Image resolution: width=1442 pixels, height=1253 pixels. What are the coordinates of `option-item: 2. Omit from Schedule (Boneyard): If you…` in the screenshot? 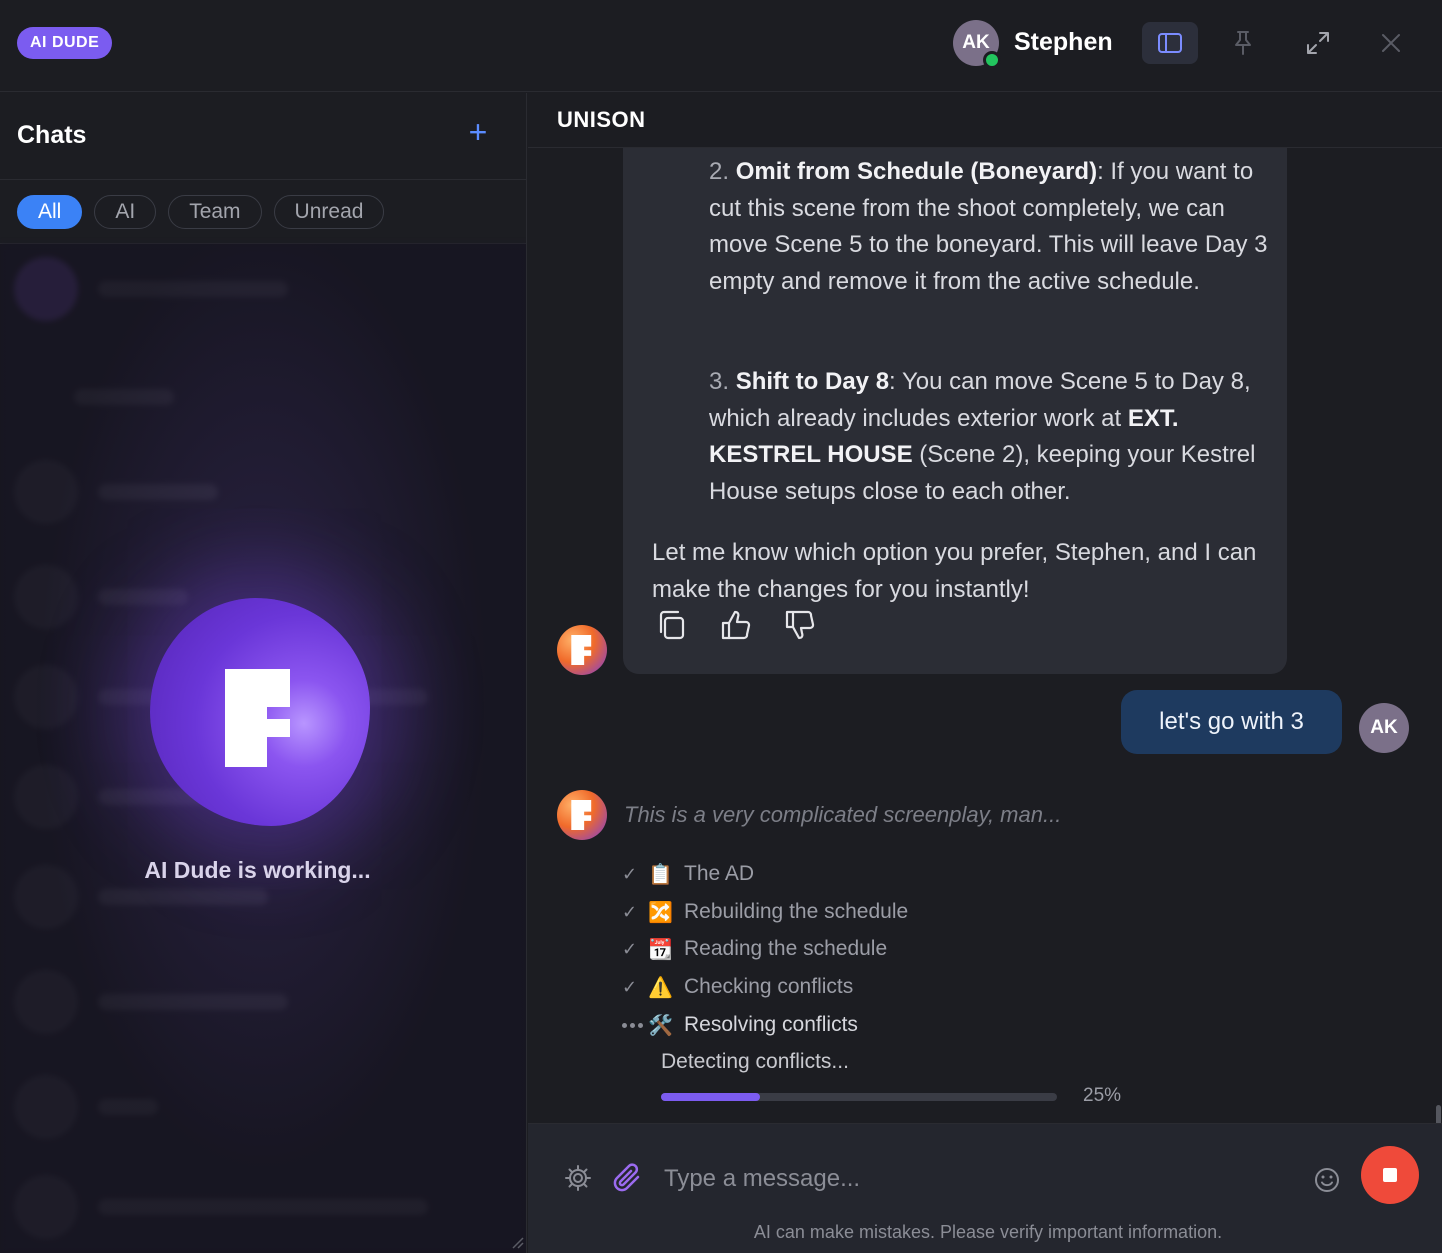 It's located at (988, 226).